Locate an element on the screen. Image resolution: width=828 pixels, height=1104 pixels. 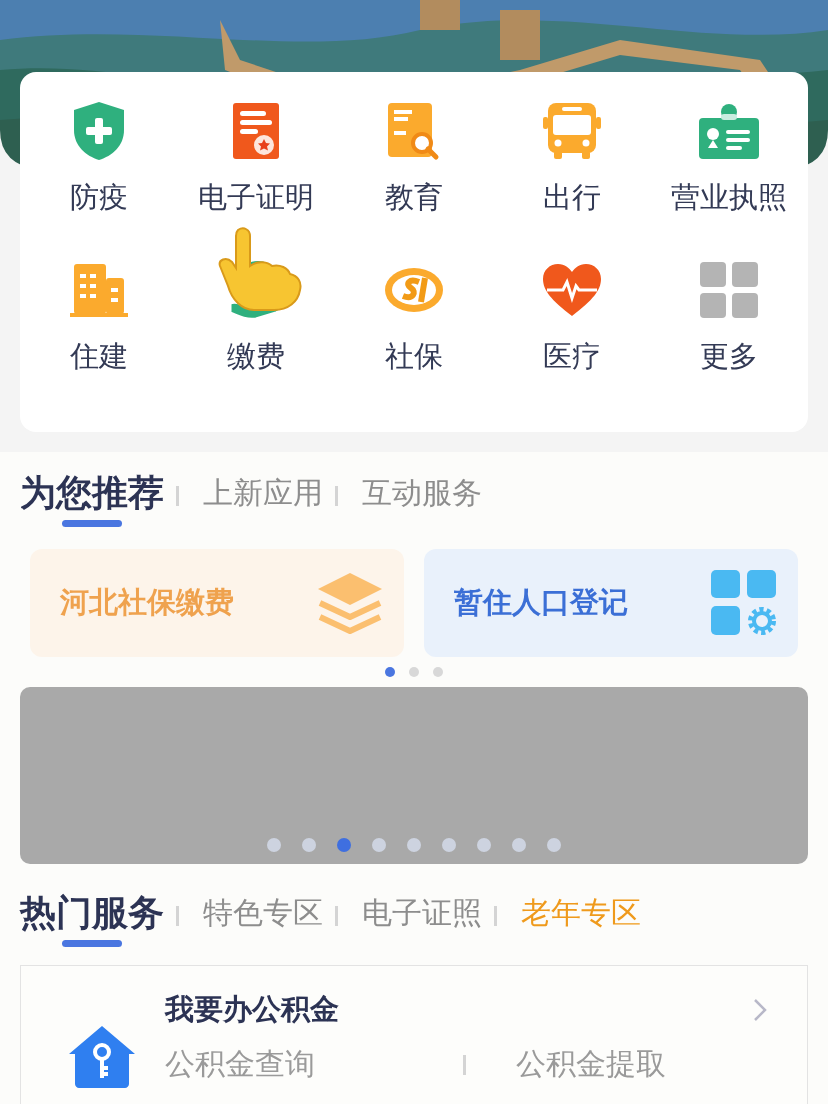
tab: 为您推荐 is located at coordinates (92, 499).